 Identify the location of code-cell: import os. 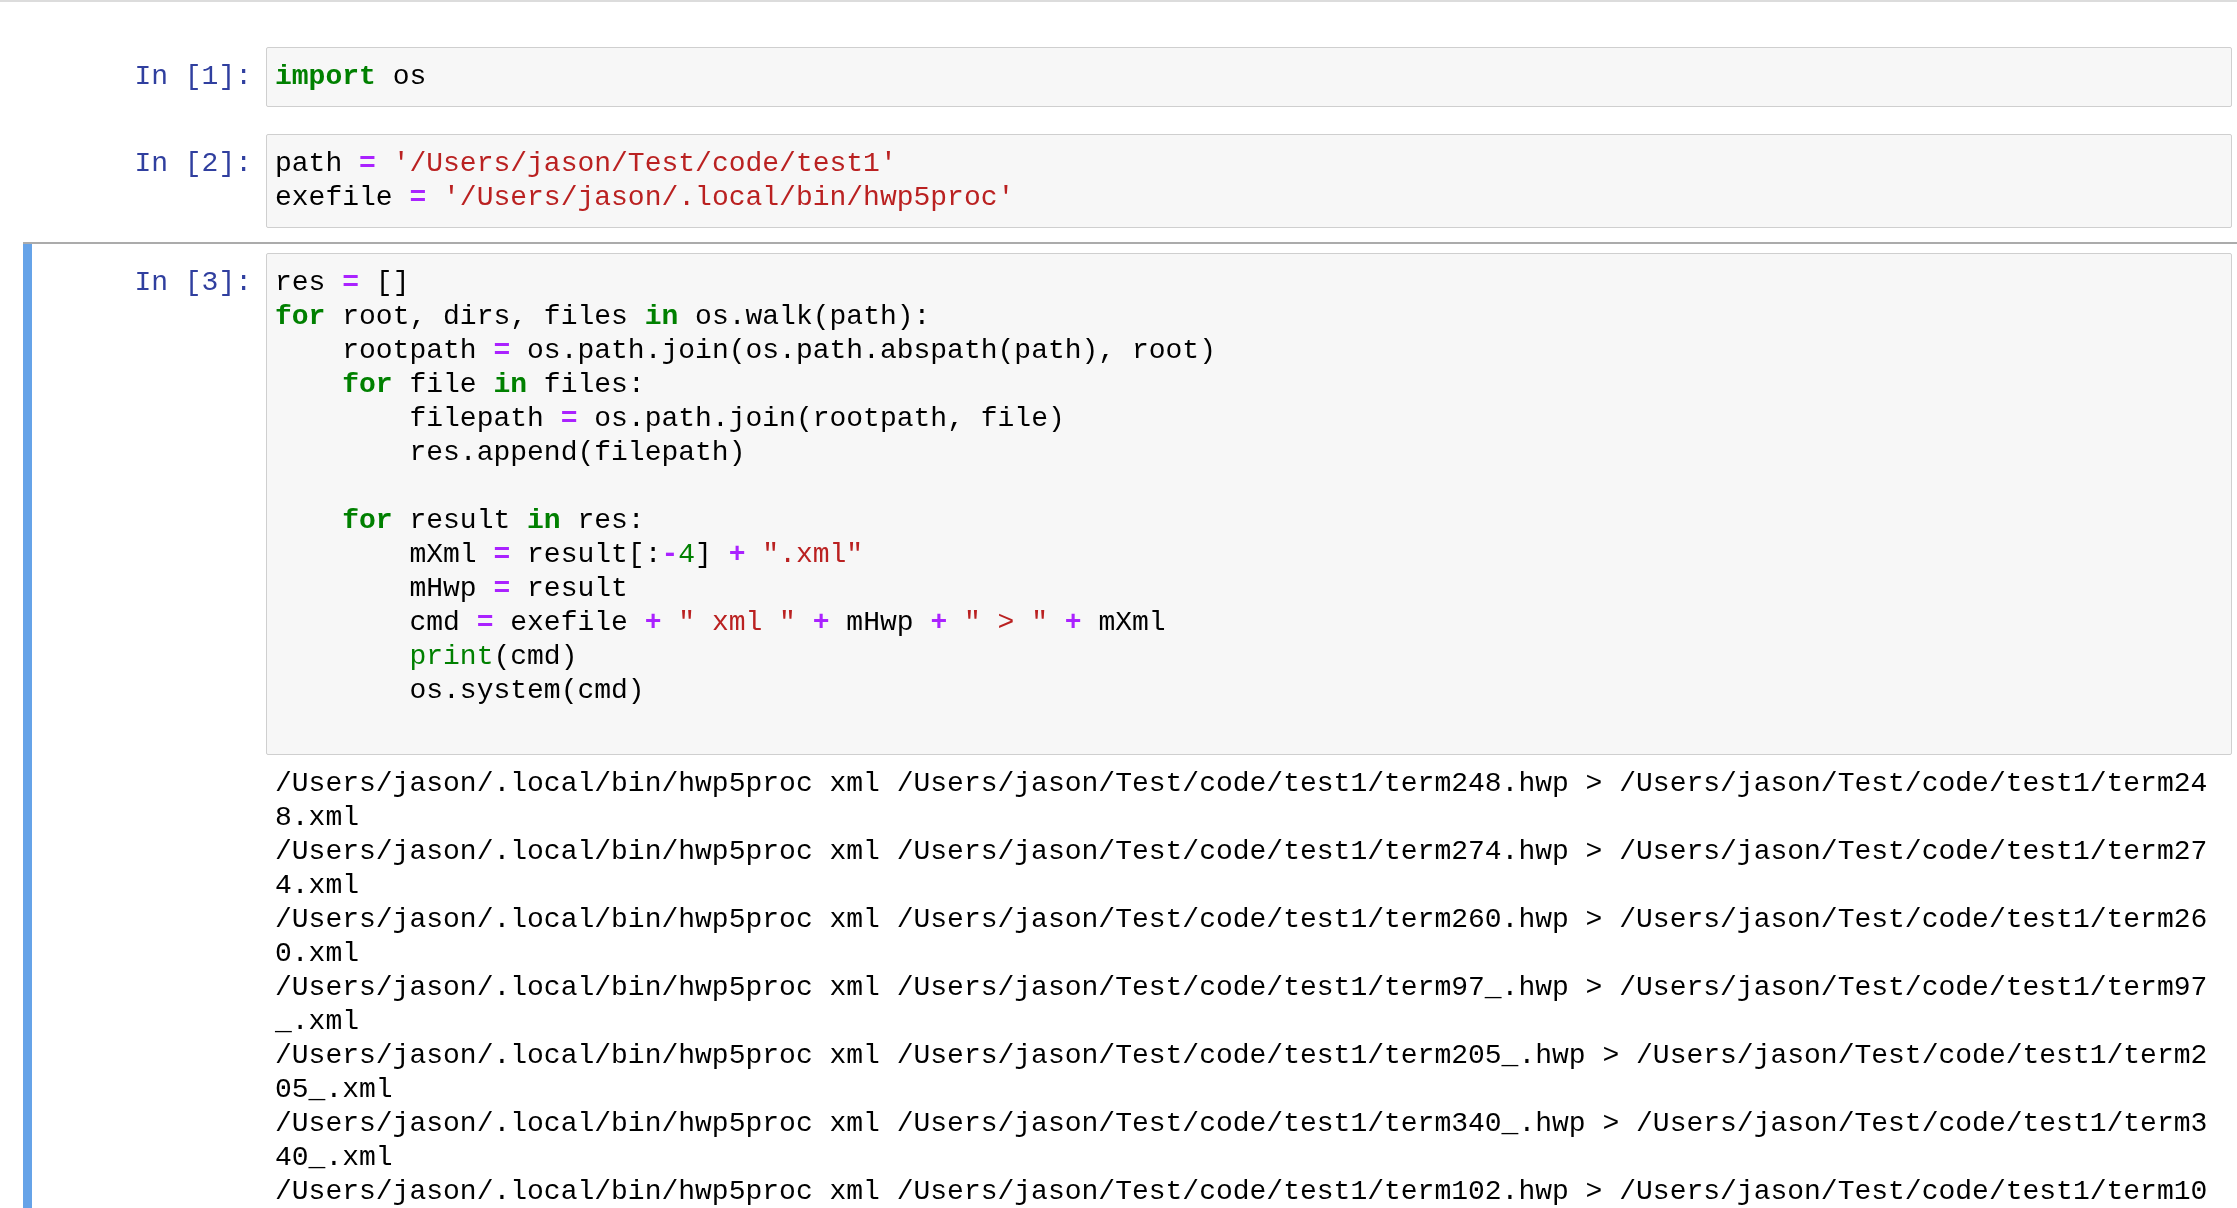
(1249, 77).